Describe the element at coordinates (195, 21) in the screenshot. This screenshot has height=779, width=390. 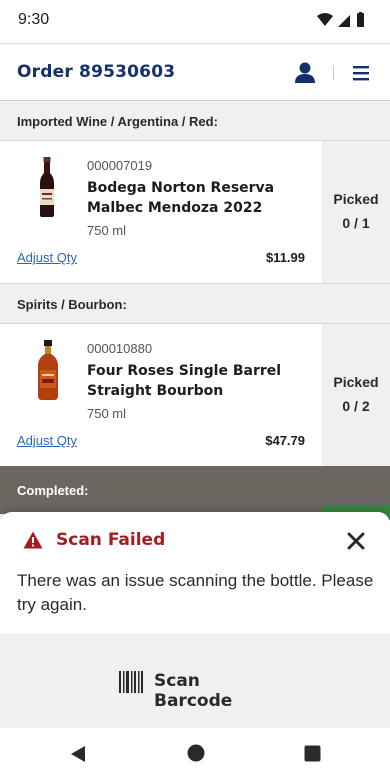
I see `status-bar: 9:30` at that location.